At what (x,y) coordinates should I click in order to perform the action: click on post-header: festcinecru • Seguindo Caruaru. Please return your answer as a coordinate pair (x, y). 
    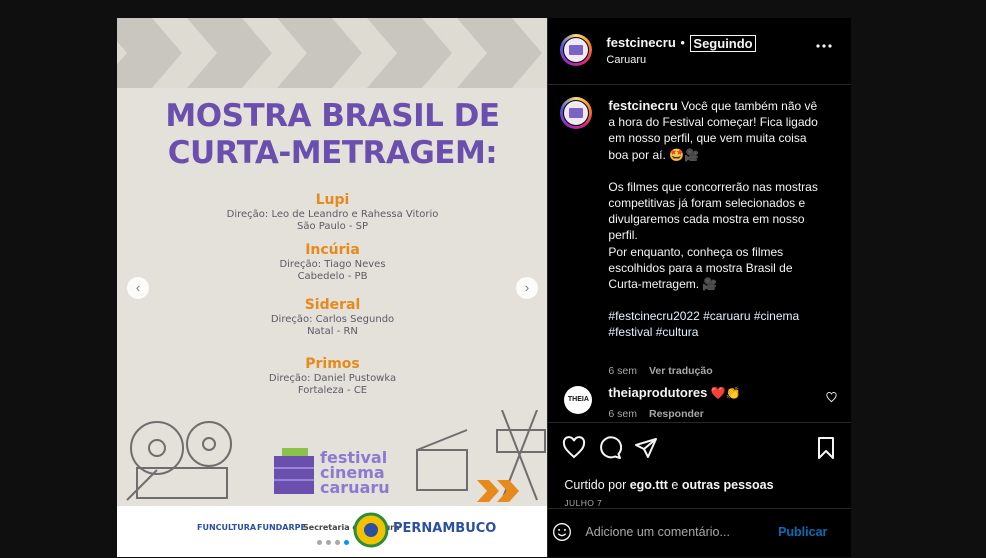
    Looking at the image, I should click on (700, 51).